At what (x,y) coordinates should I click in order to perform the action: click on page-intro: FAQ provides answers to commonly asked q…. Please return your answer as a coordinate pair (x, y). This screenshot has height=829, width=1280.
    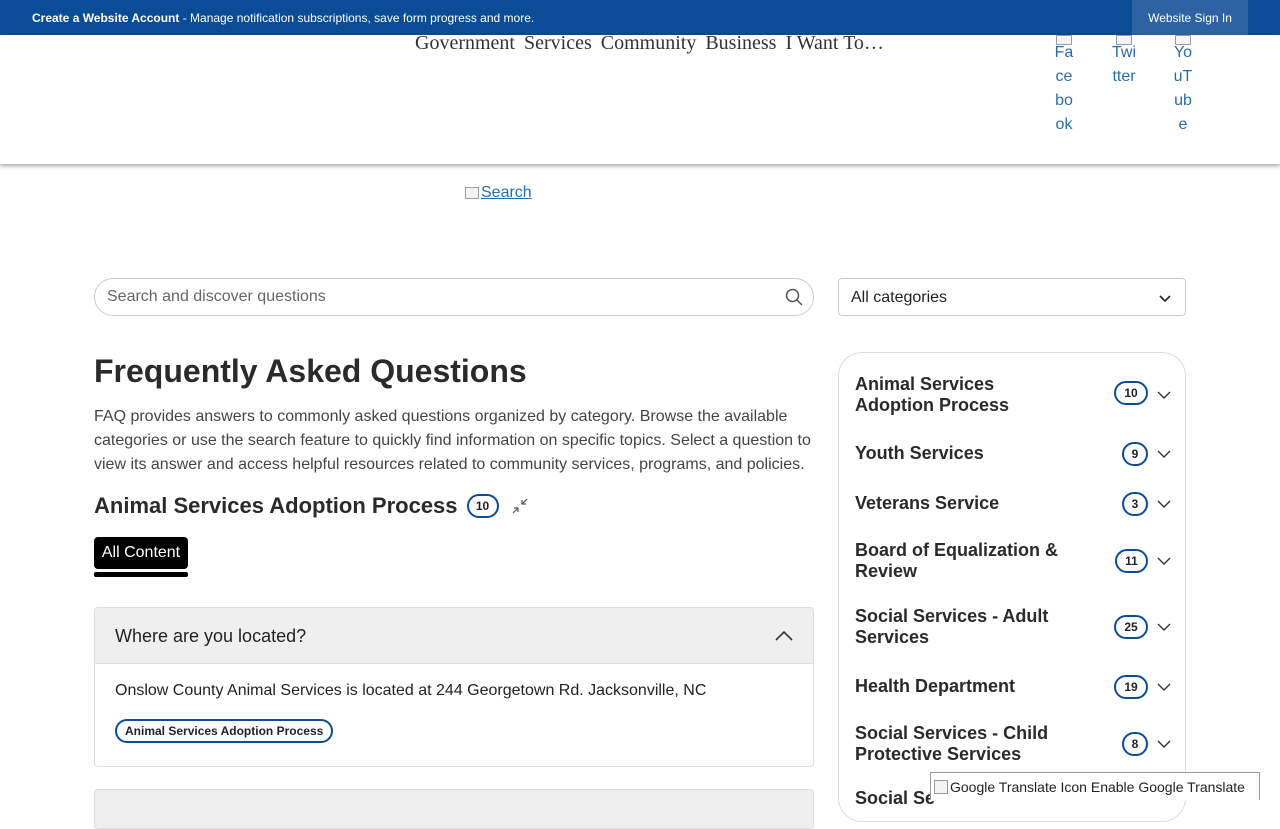
    Looking at the image, I should click on (452, 440).